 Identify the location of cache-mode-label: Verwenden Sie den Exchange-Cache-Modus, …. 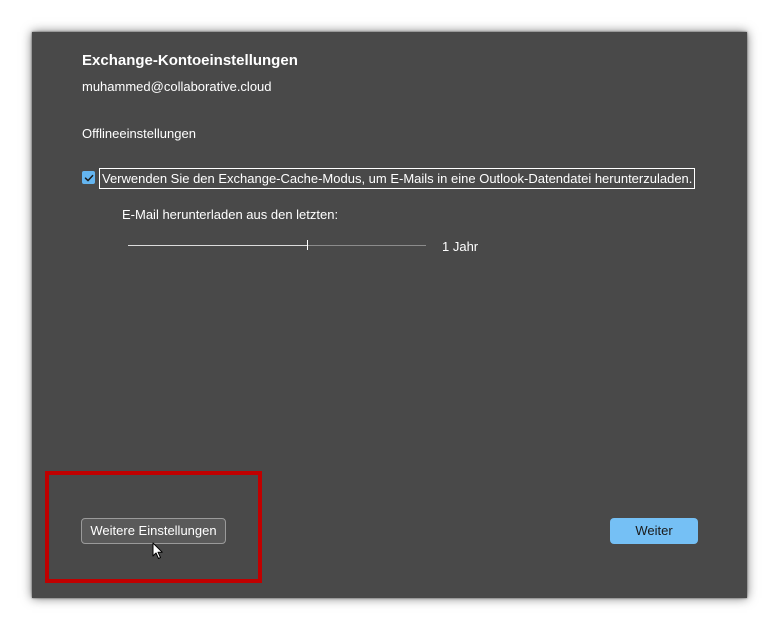
(397, 178).